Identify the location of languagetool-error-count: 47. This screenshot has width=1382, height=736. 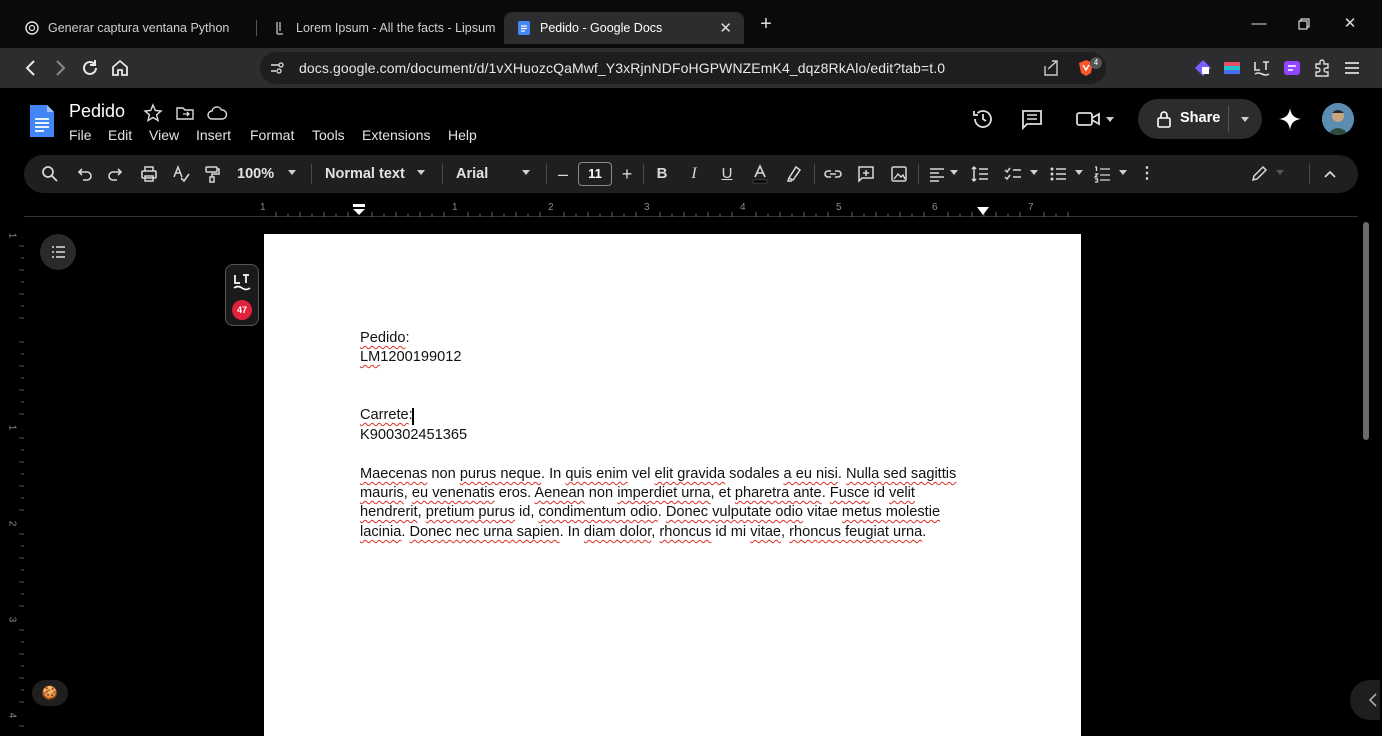
(242, 310).